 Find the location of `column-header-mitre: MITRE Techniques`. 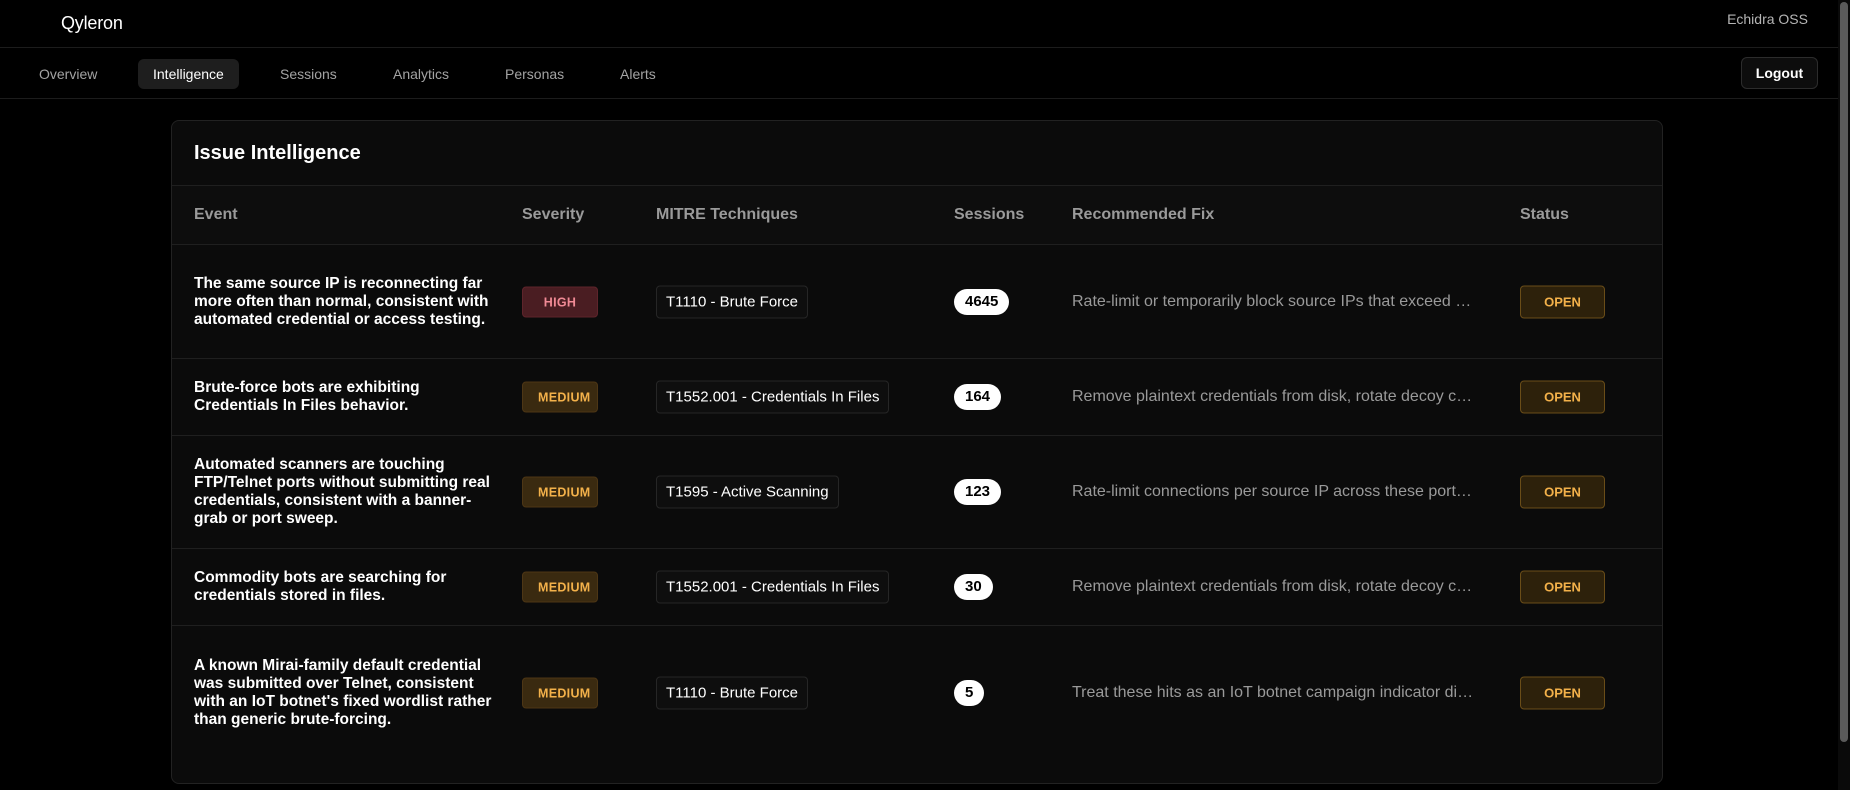

column-header-mitre: MITRE Techniques is located at coordinates (727, 214).